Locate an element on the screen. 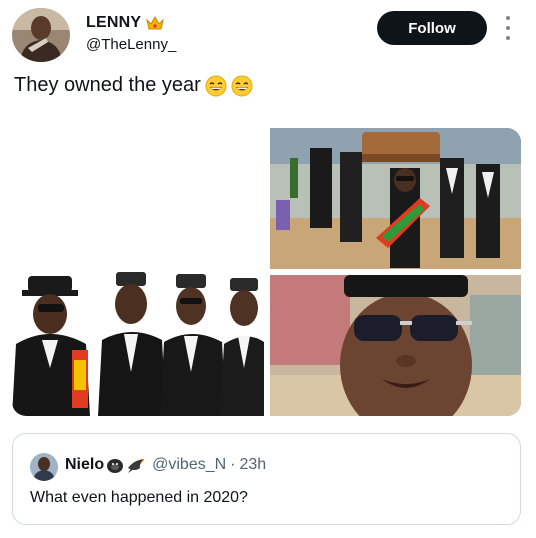  name-emoji-badges is located at coordinates (126, 465).